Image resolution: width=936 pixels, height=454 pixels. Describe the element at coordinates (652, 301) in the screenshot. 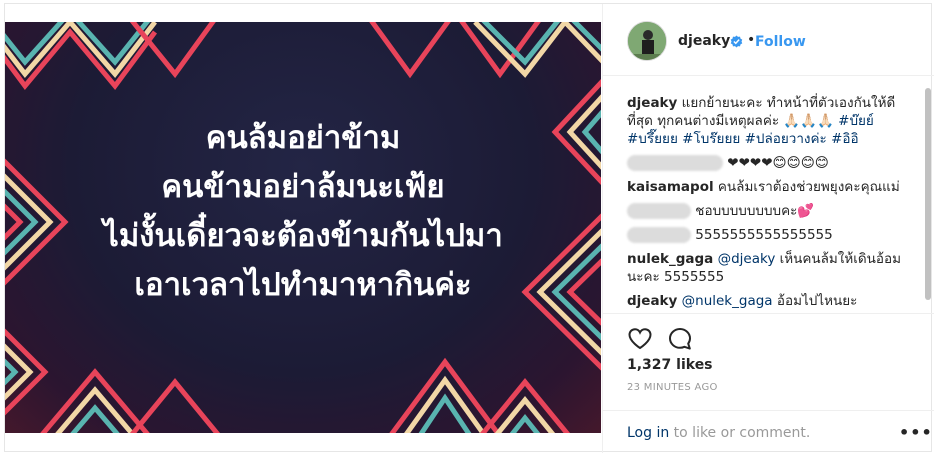

I see `comment-username: djeaky` at that location.